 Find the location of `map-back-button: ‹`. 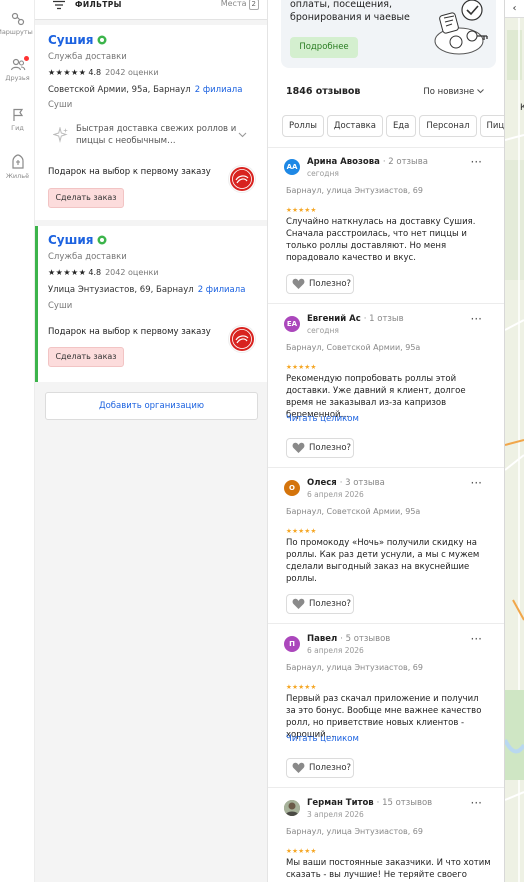

map-back-button: ‹ is located at coordinates (514, 9).